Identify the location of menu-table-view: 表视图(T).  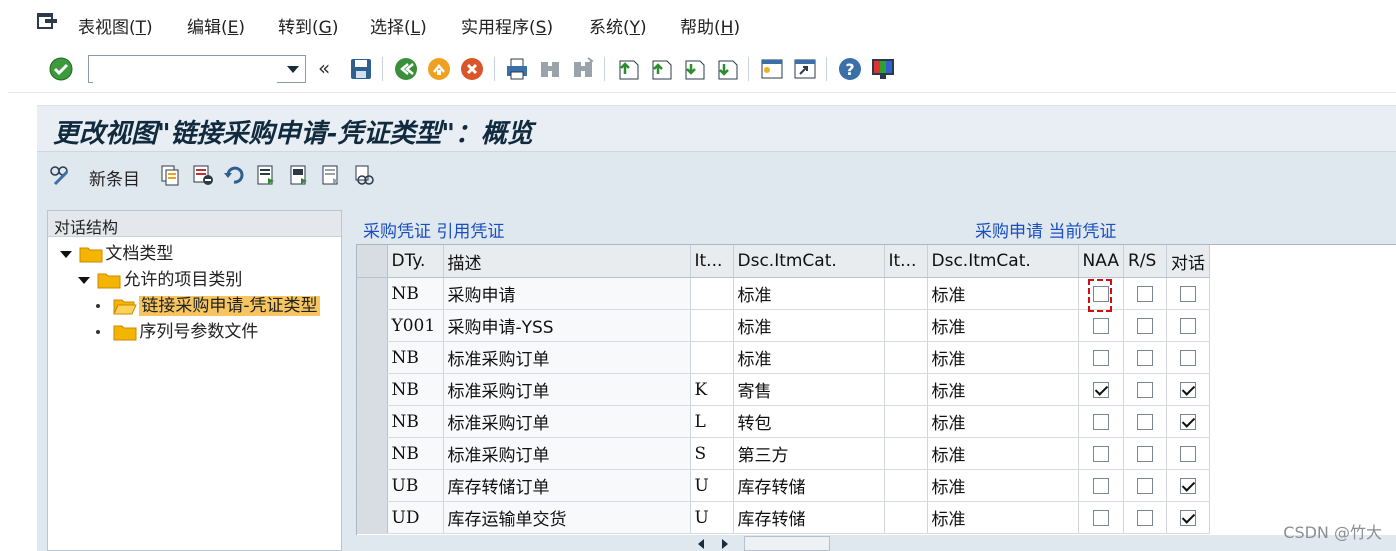
(115, 25).